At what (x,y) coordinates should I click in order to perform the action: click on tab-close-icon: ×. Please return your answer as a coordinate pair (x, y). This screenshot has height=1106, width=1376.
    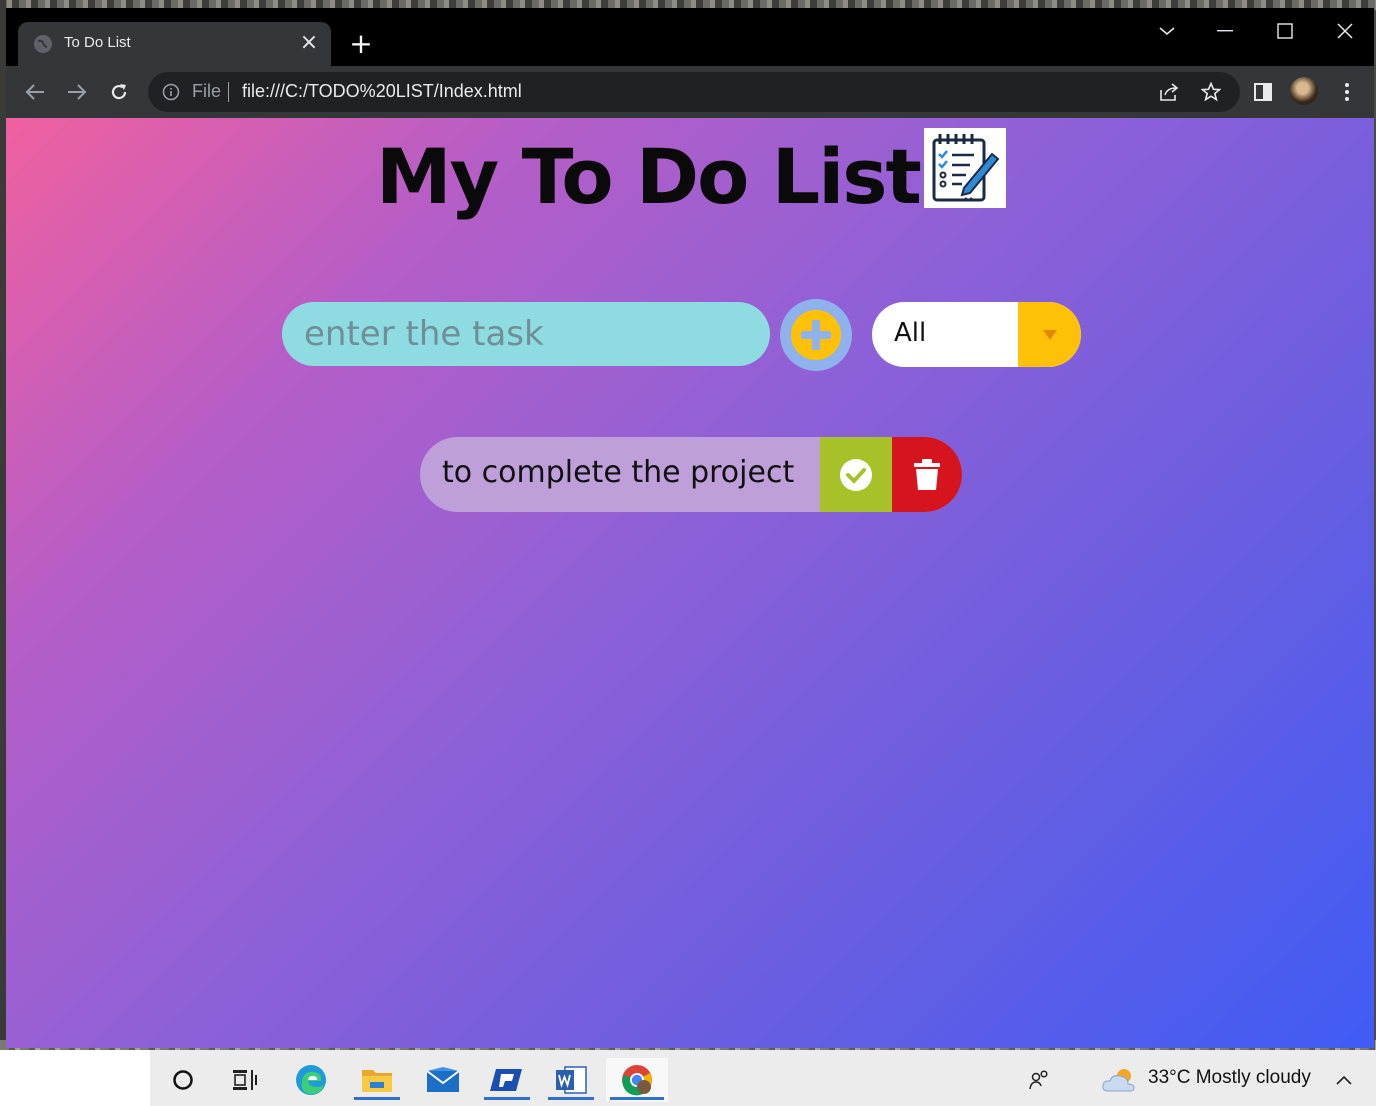
    Looking at the image, I should click on (309, 43).